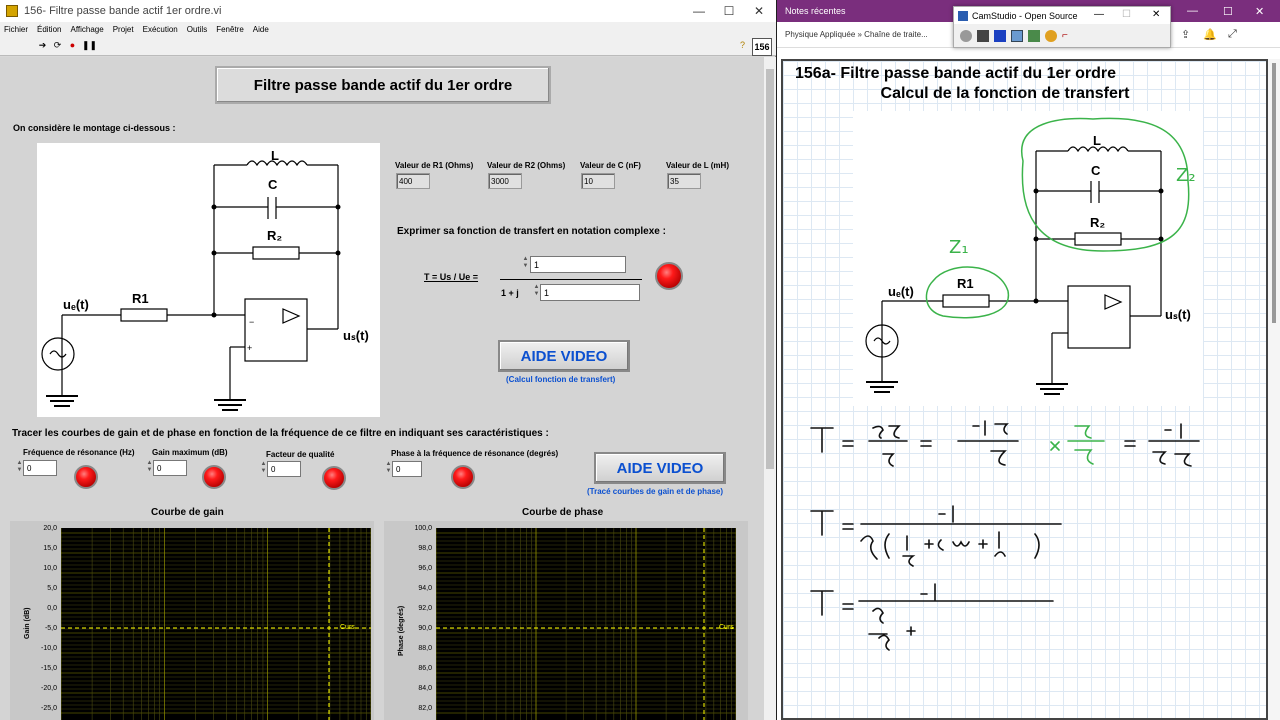 This screenshot has width=1280, height=720. What do you see at coordinates (170, 468) in the screenshot?
I see `measure-gain-input: 0` at bounding box center [170, 468].